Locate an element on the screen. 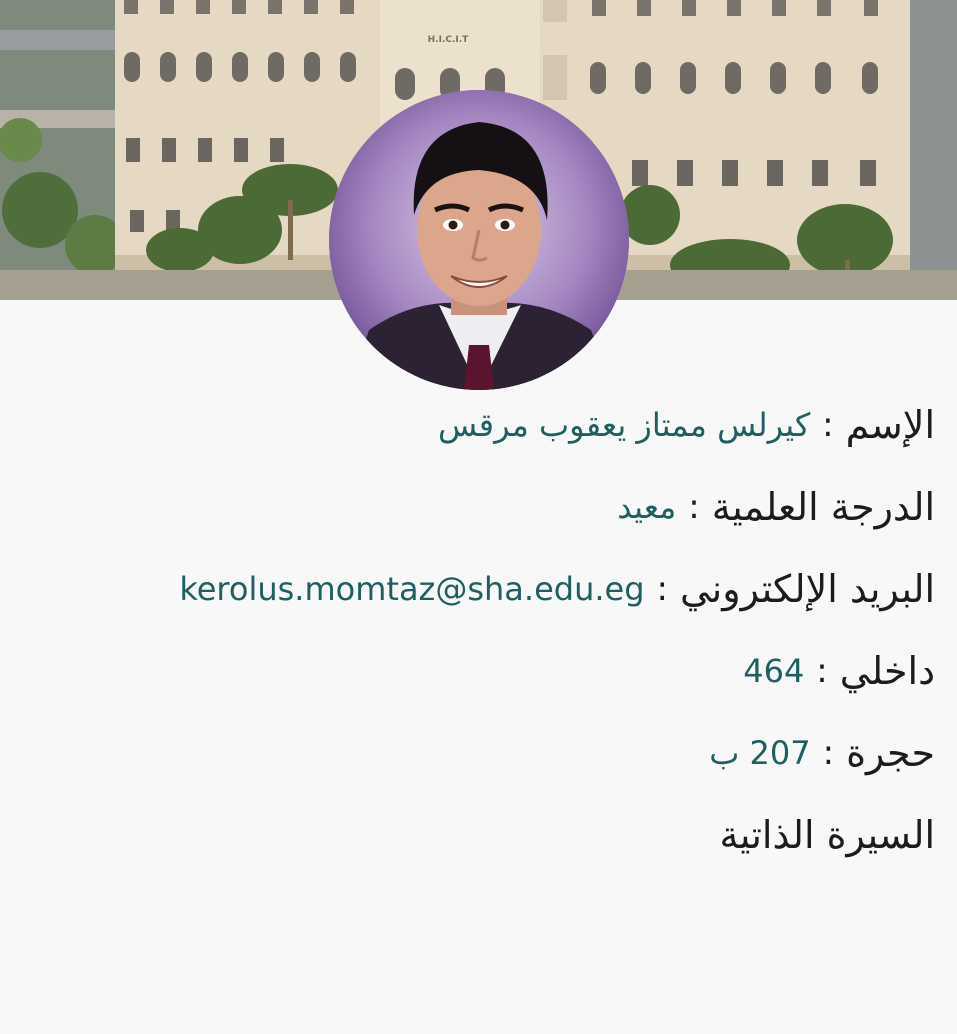 This screenshot has height=1034, width=957. field-name: الإسم : كيرلس ممتاز يعقوب مرقس is located at coordinates (485, 425).